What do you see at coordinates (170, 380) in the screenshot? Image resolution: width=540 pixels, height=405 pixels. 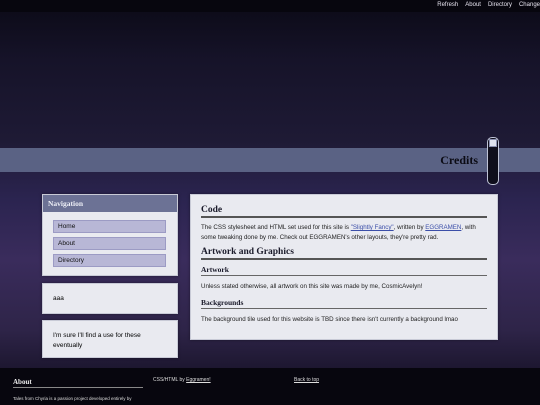 I see `footer-credit-prefix: CSS/HTML by` at bounding box center [170, 380].